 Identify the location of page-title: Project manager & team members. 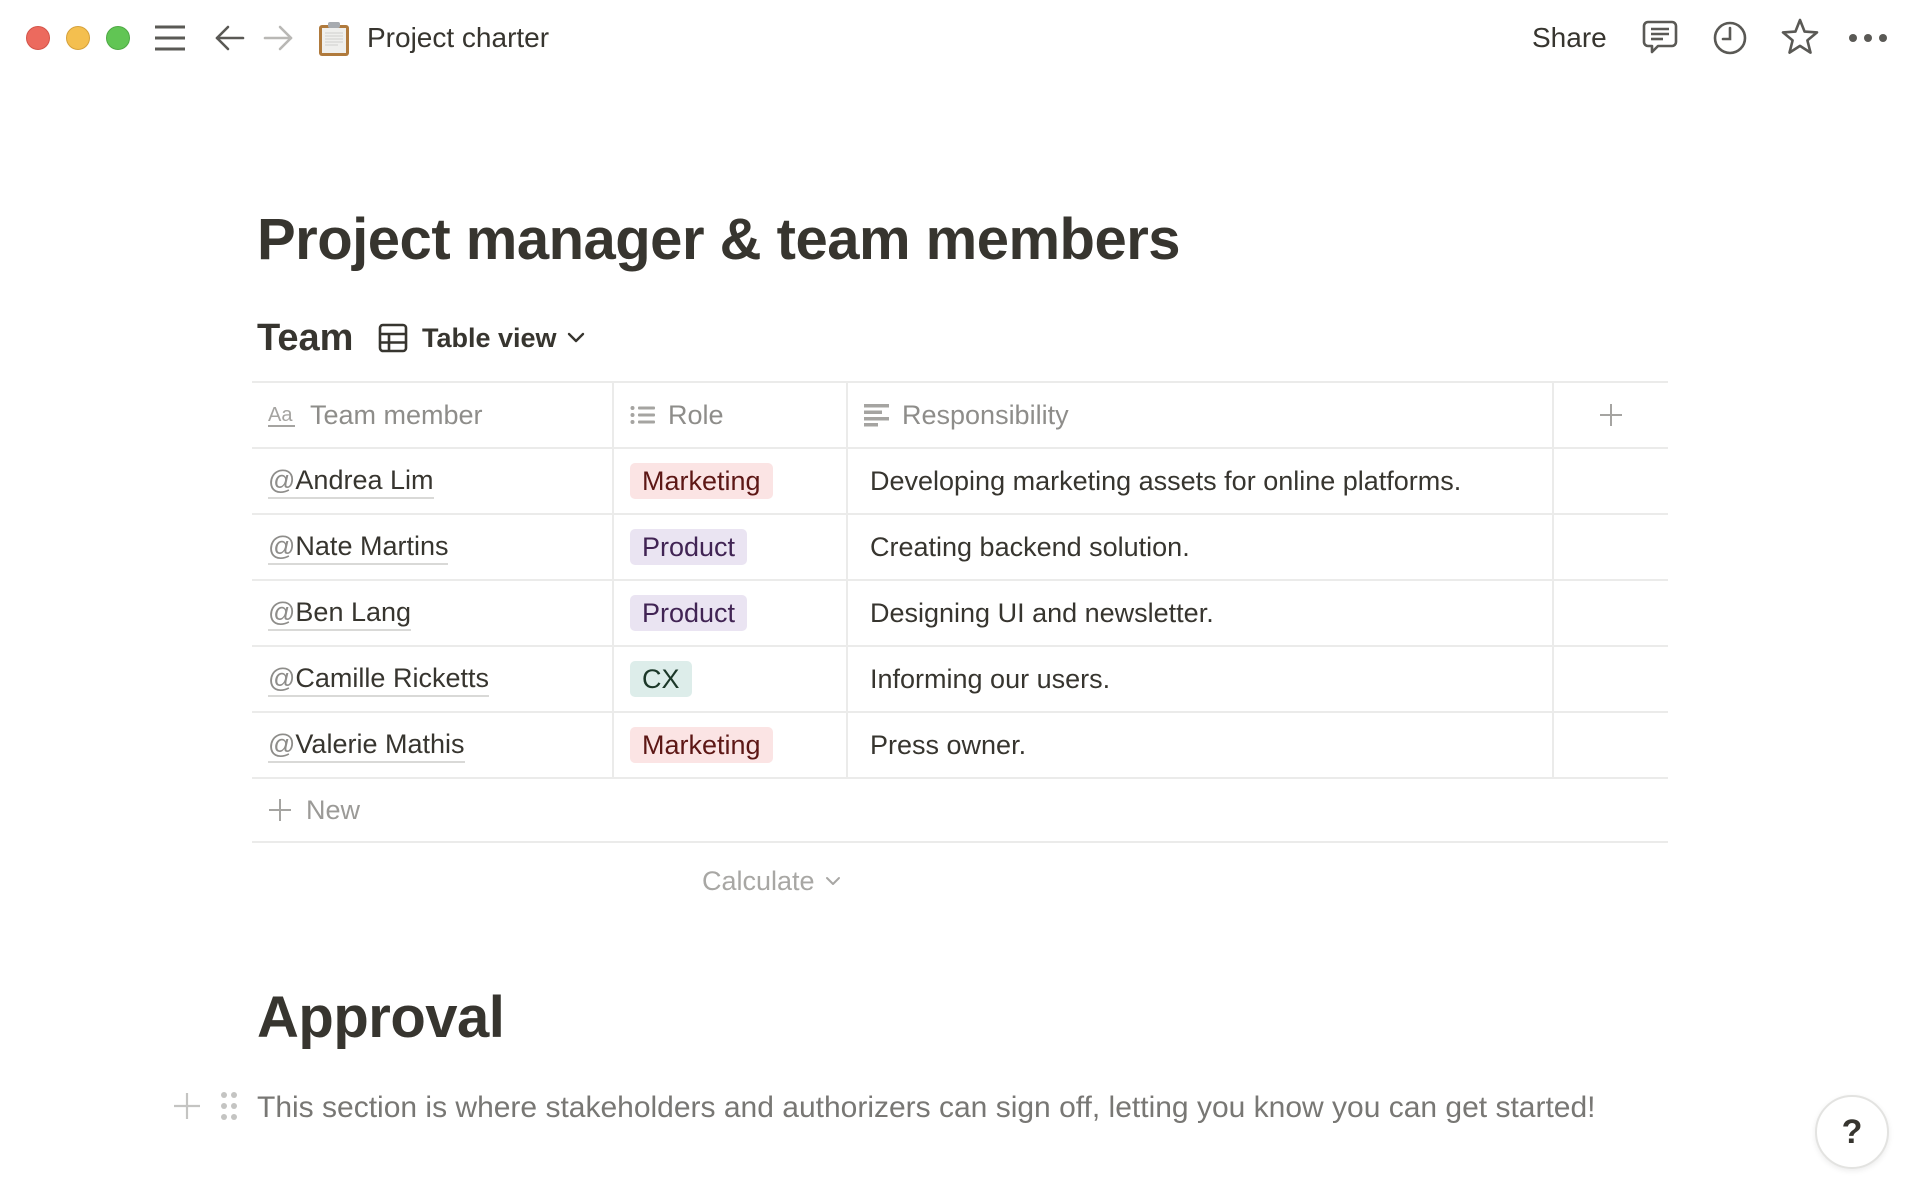
(719, 239).